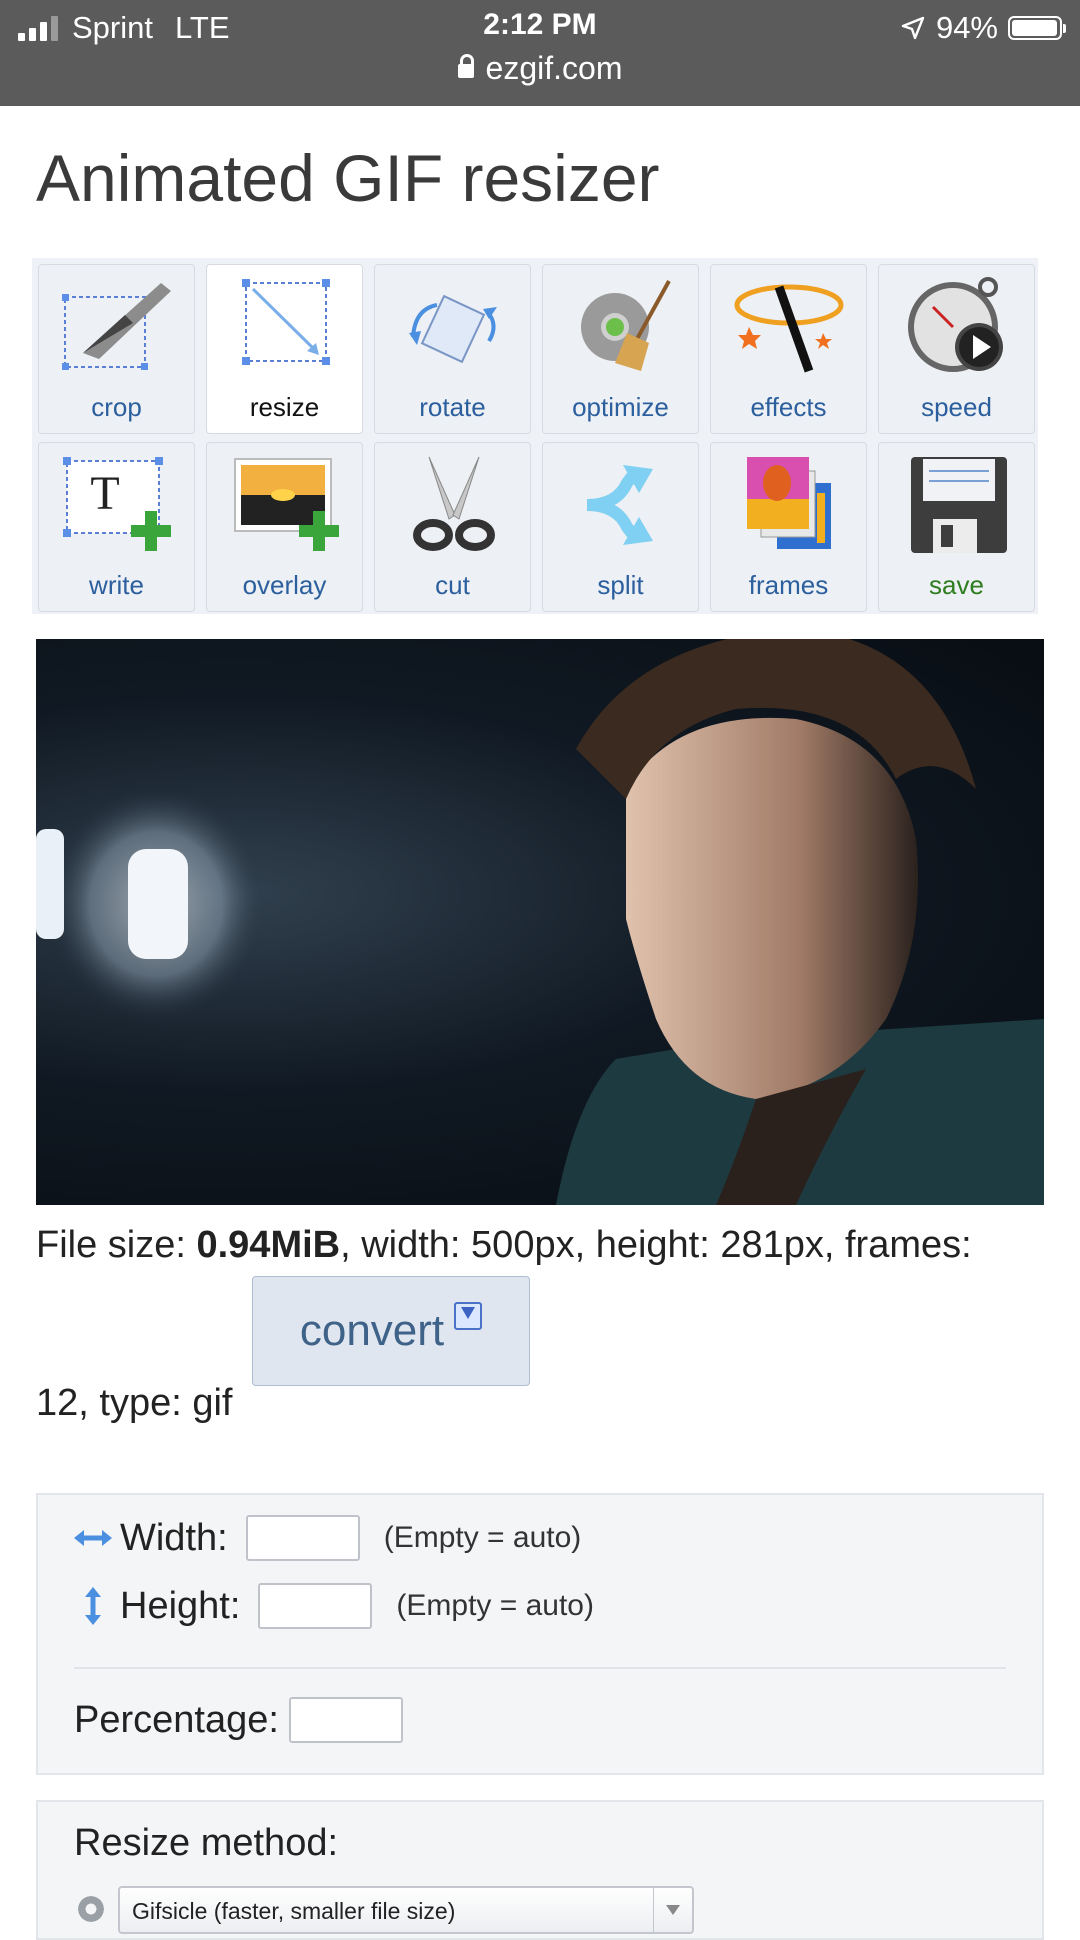 The image size is (1080, 1940). What do you see at coordinates (656, 1245) in the screenshot?
I see `file-dimensions: , width: 500px, height: 281px, frames:` at bounding box center [656, 1245].